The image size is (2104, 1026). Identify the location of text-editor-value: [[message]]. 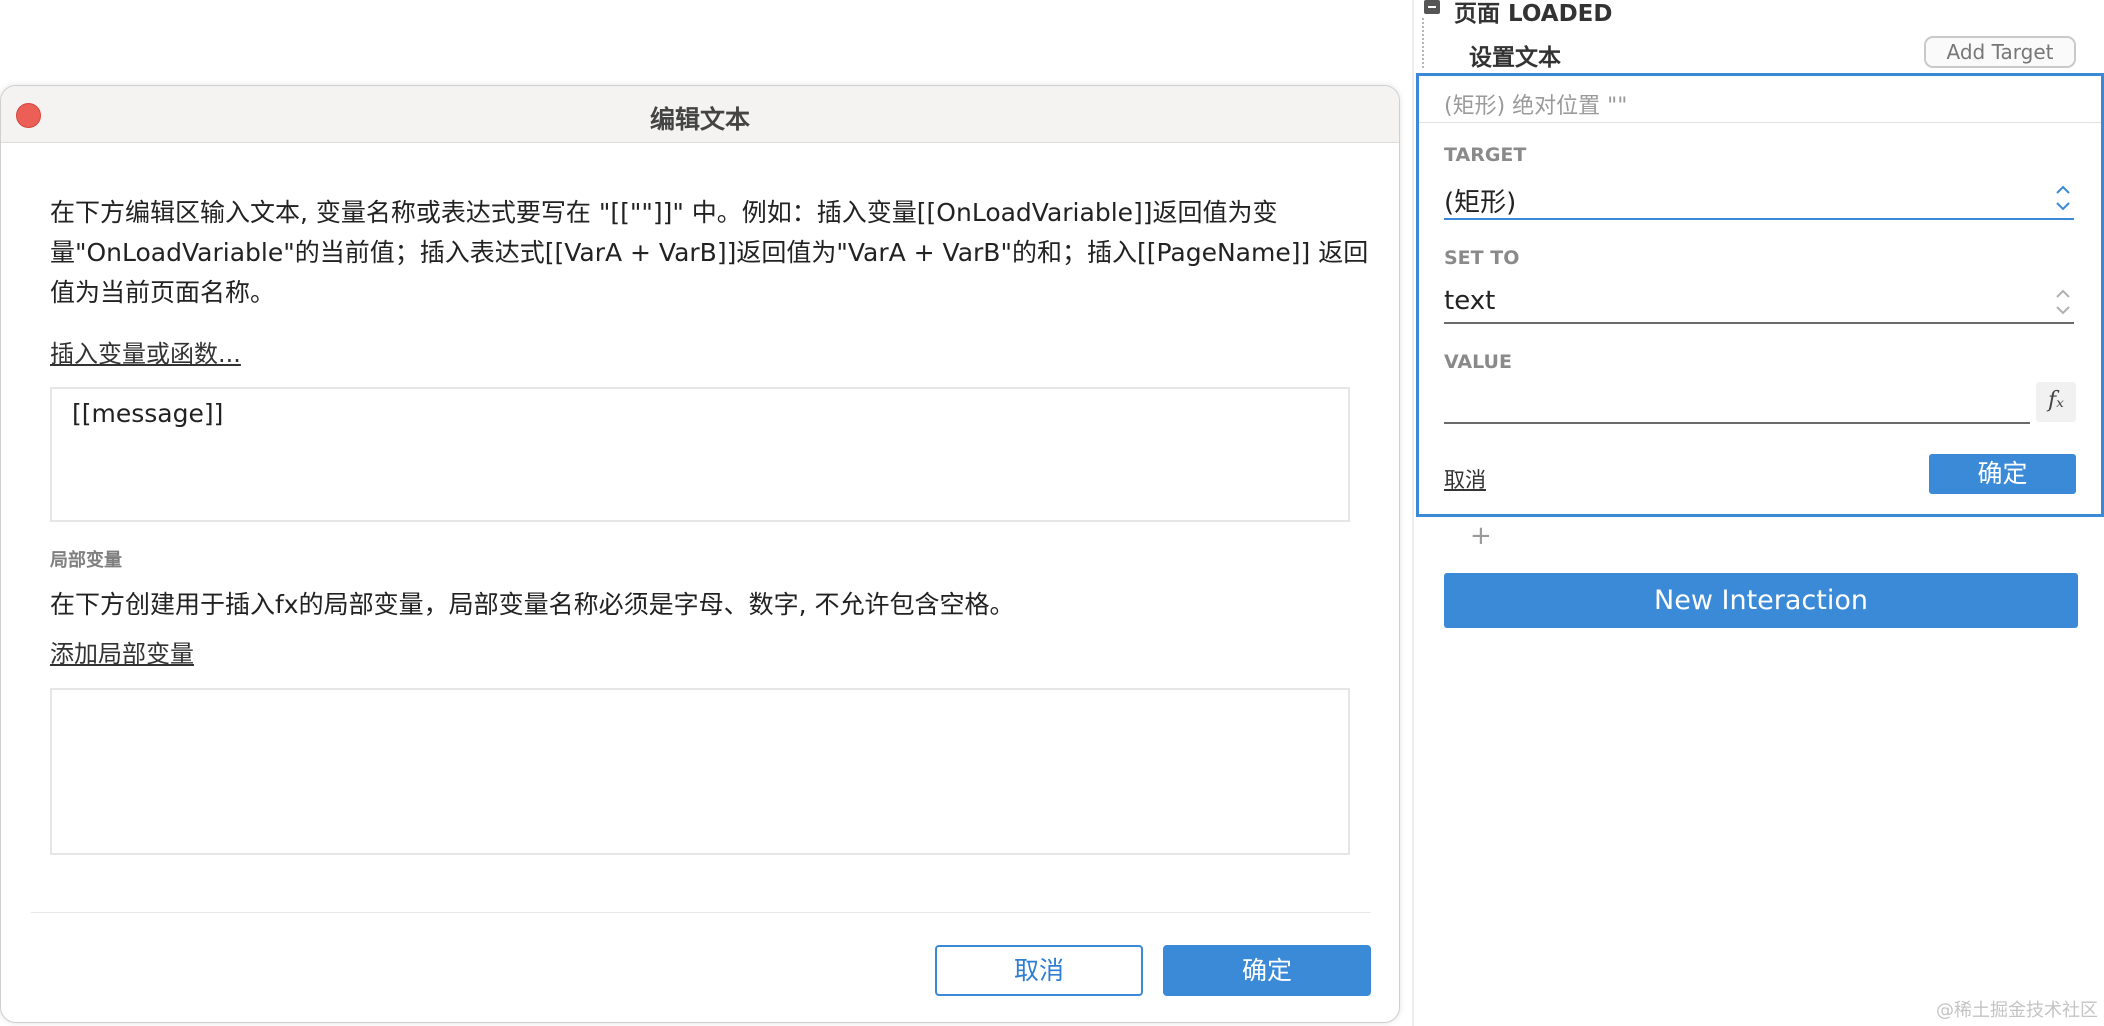
(148, 413).